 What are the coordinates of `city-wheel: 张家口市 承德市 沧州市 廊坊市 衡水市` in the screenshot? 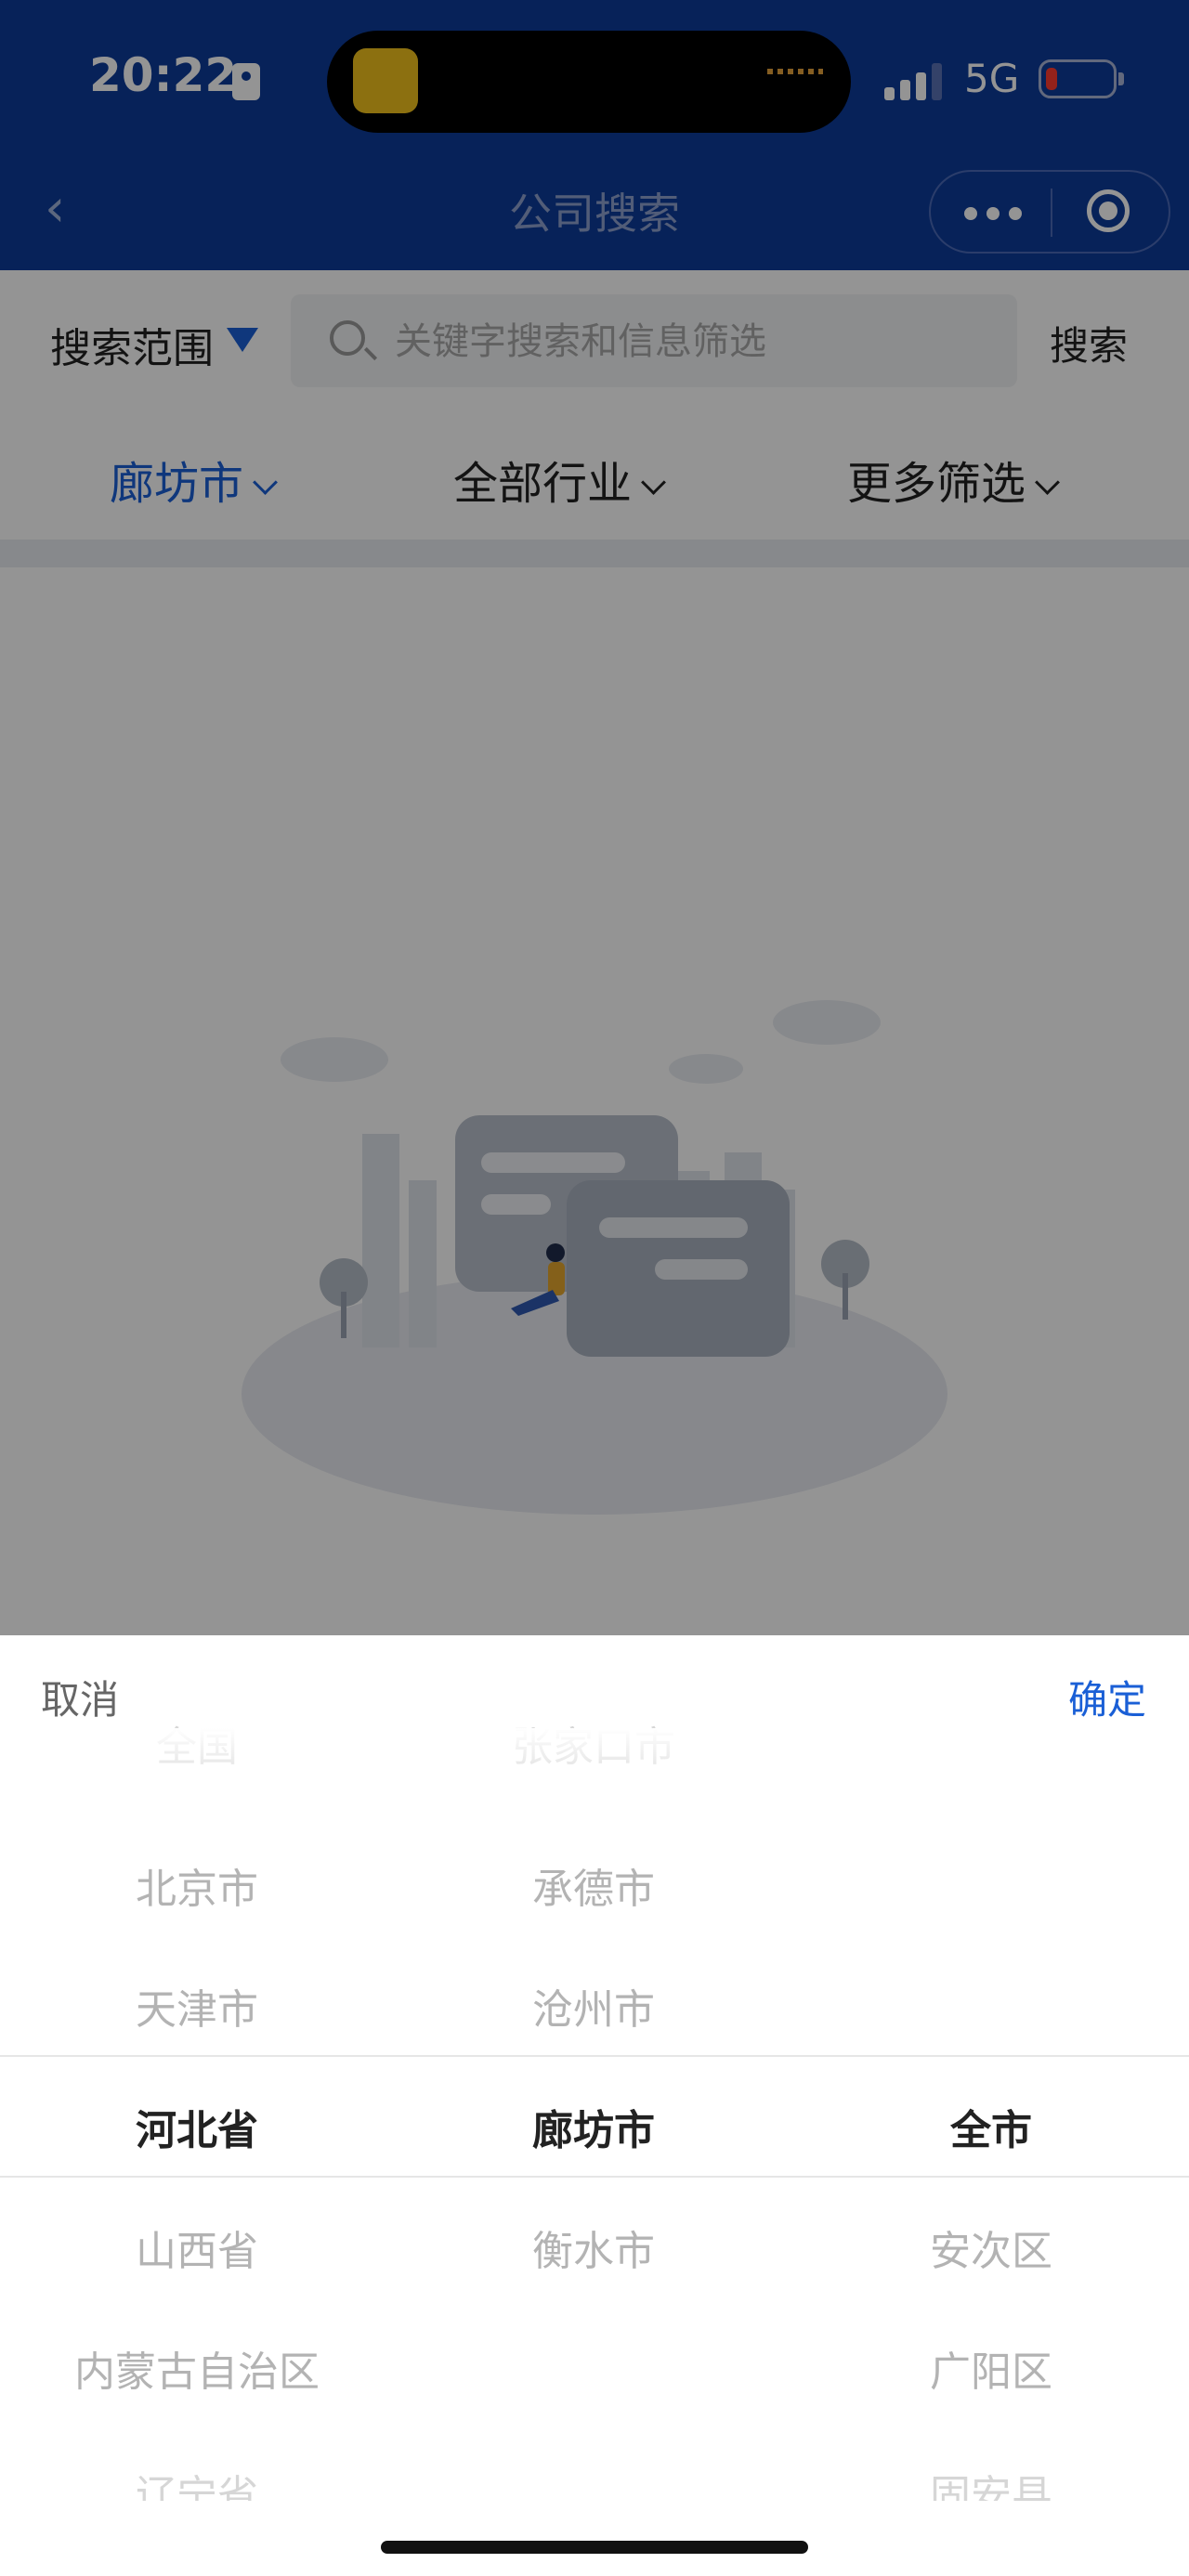 It's located at (593, 2093).